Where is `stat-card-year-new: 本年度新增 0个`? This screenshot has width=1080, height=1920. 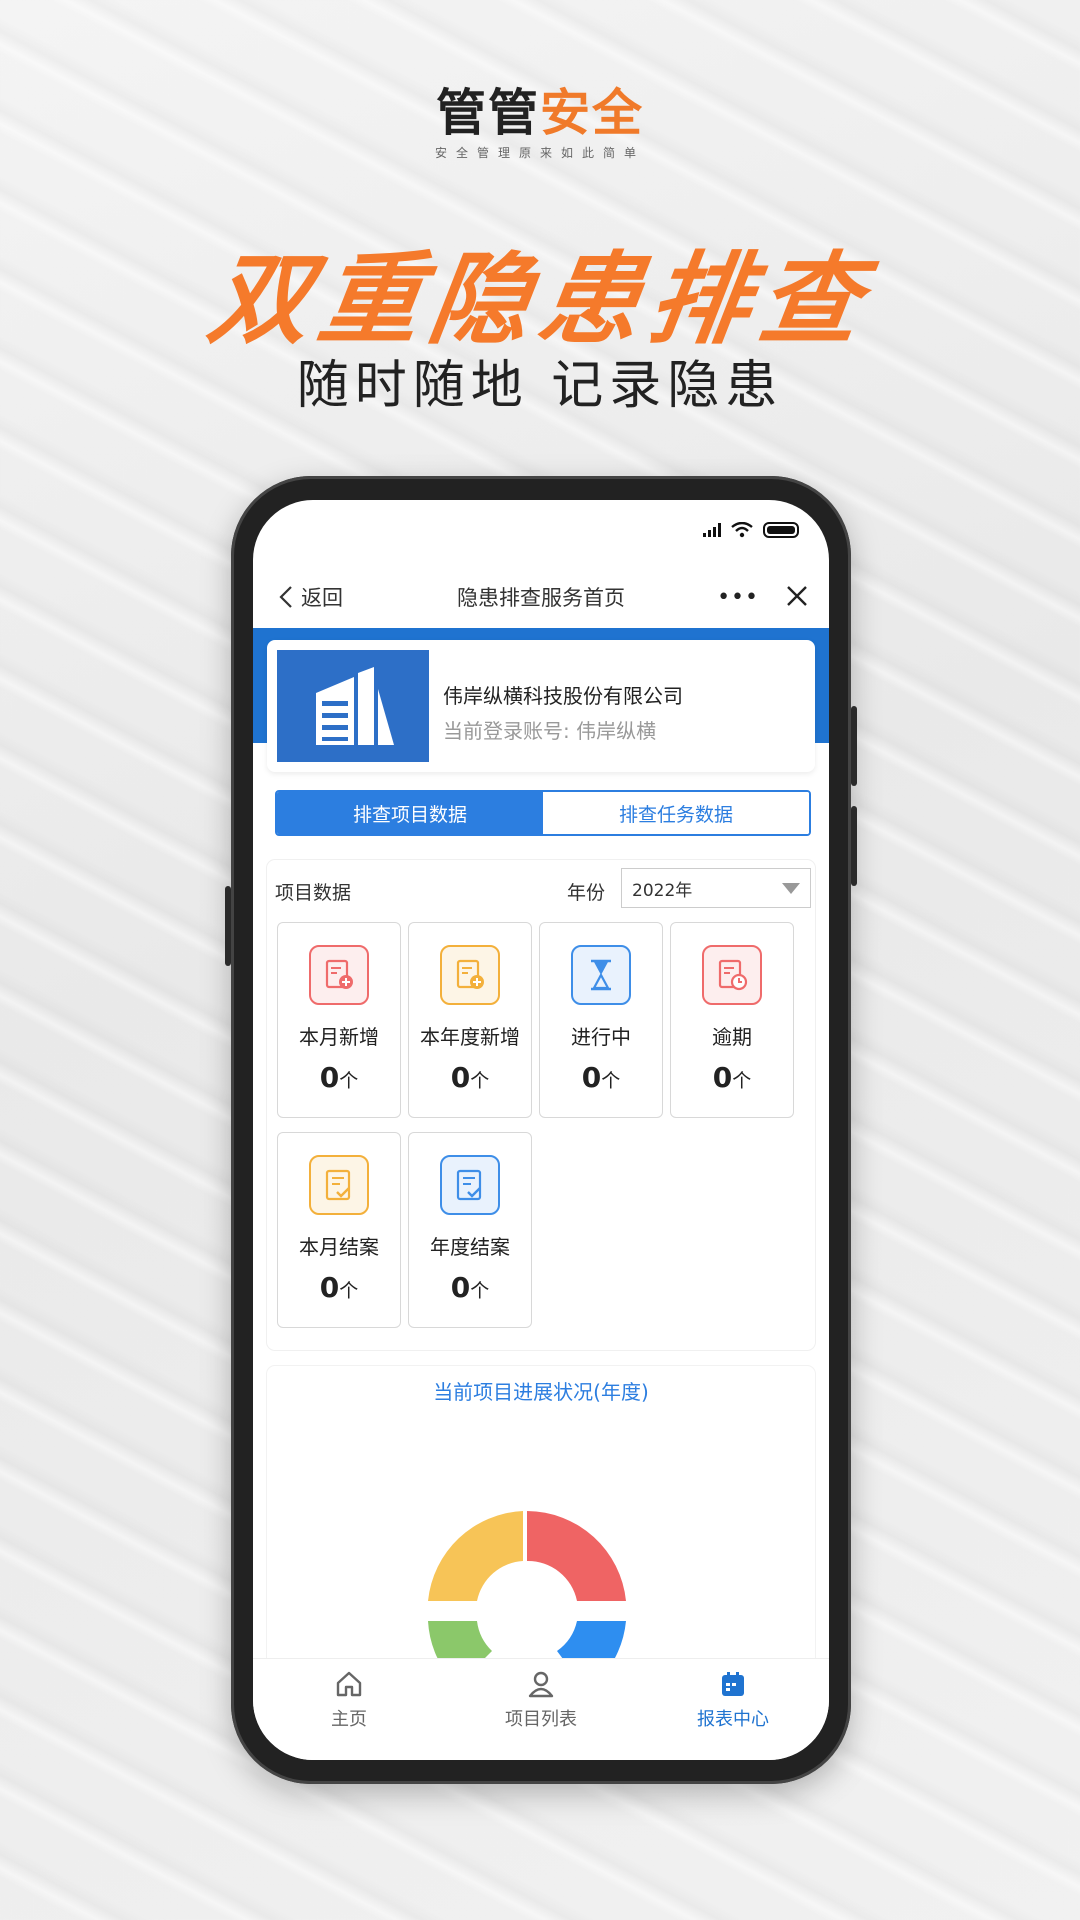
stat-card-year-new: 本年度新增 0个 is located at coordinates (470, 1020).